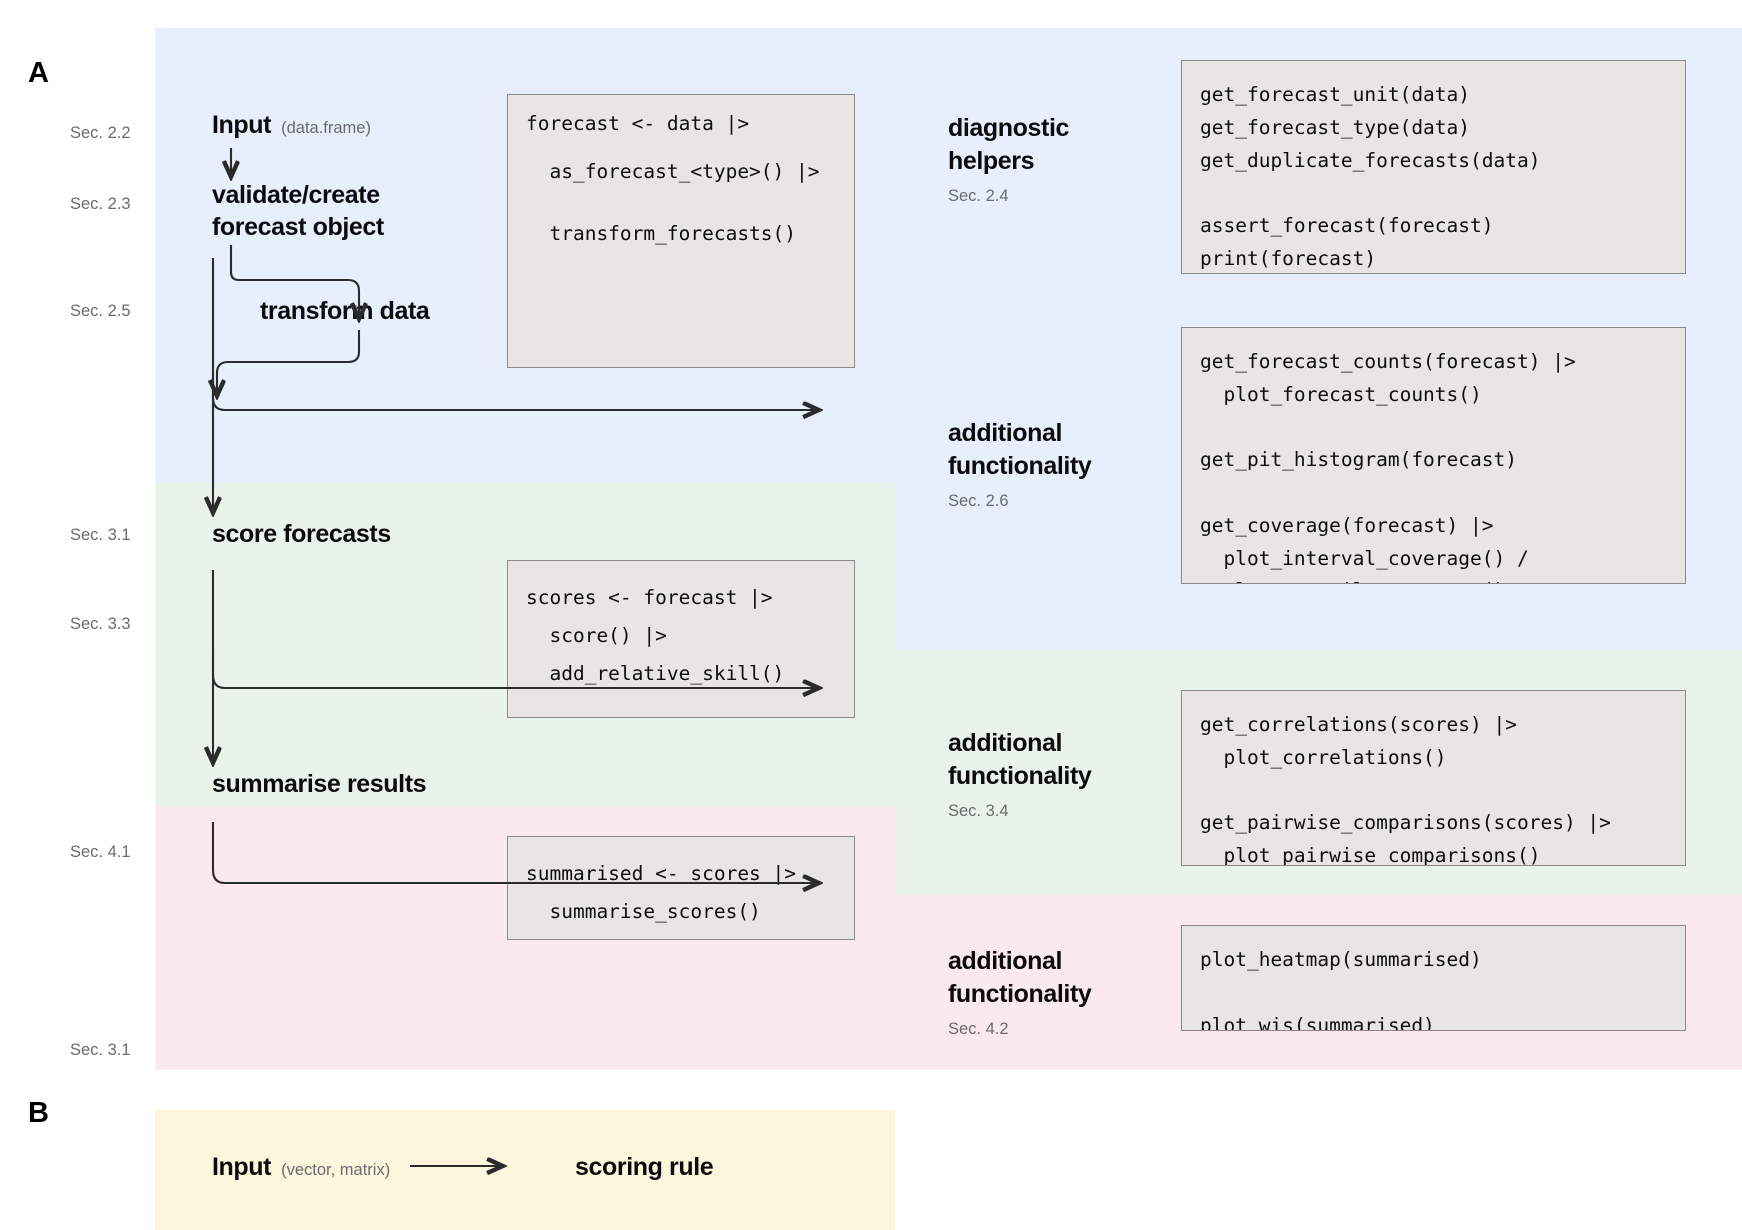 The height and width of the screenshot is (1230, 1742). I want to click on group-diagnostic-helpers: diagnostic helpers Sec. 2.4, so click(1048, 159).